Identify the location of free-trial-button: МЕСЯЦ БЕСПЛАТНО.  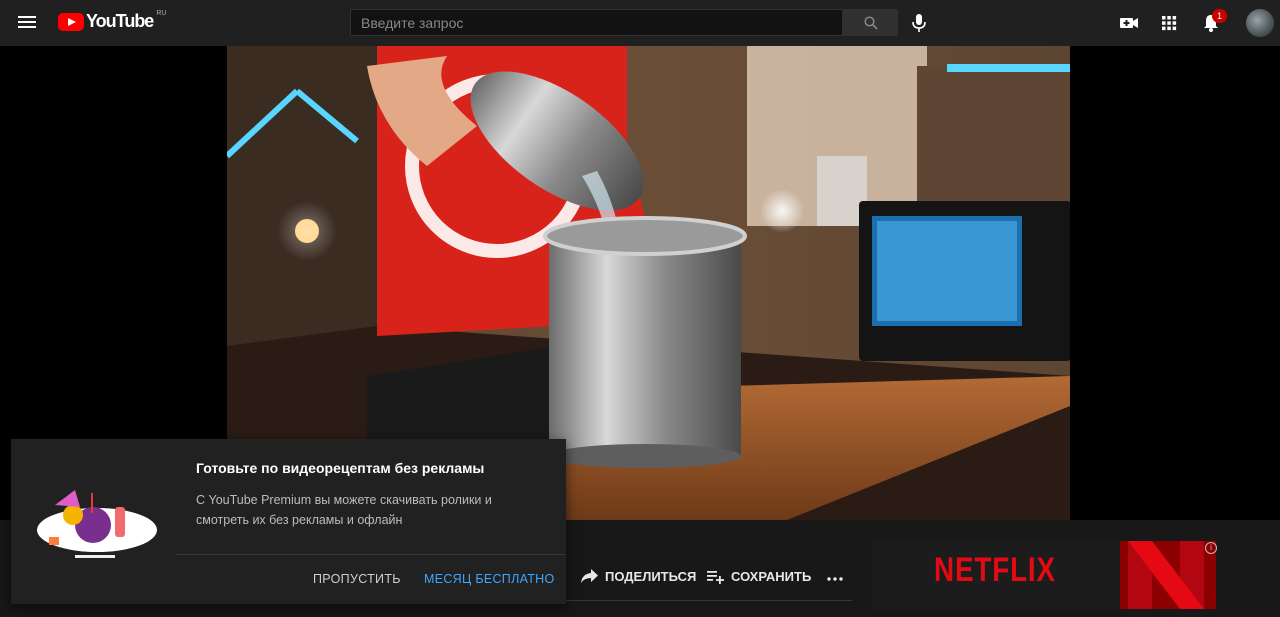
(489, 579).